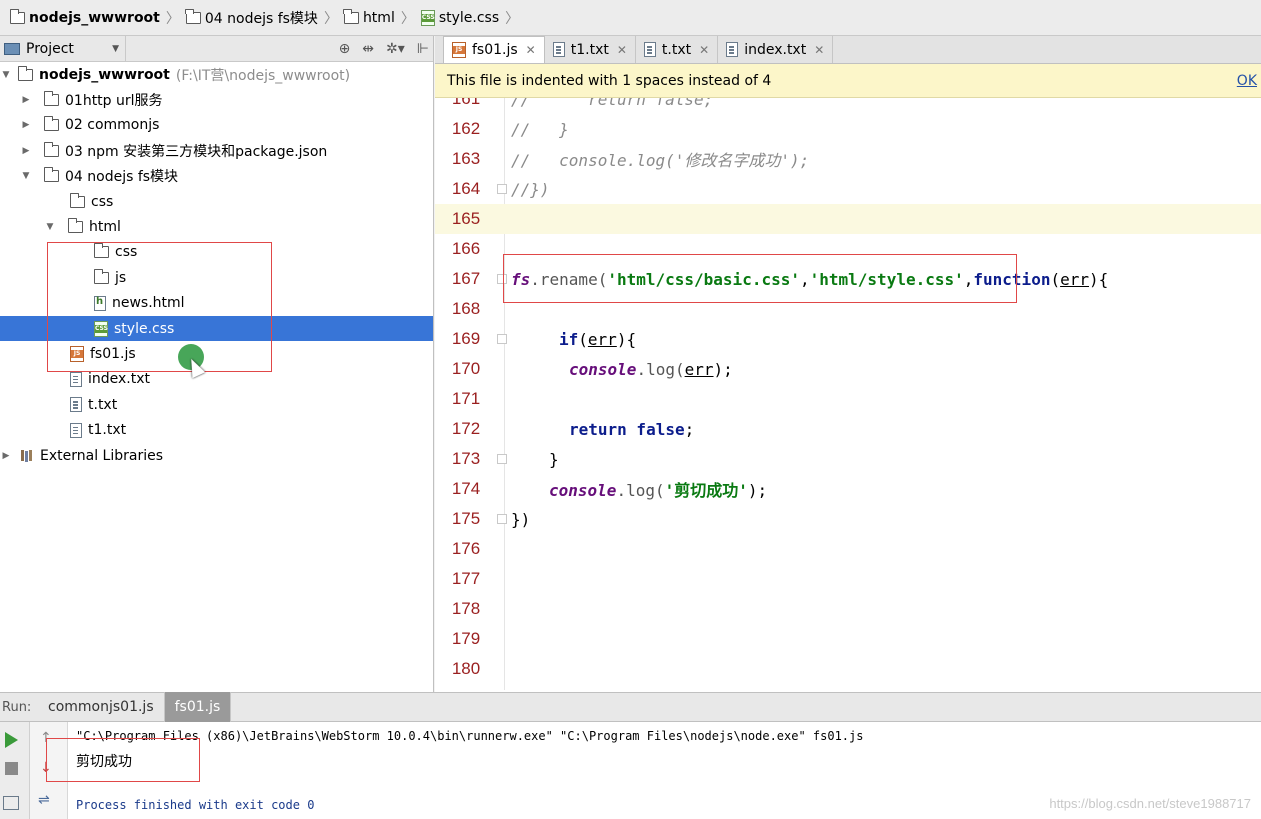  Describe the element at coordinates (63, 48) in the screenshot. I see `project-view-selector: Project ▼` at that location.